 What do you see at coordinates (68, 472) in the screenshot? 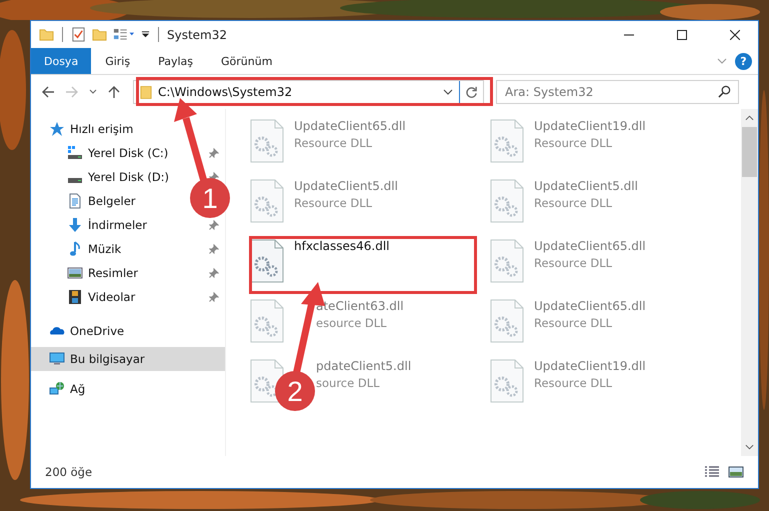
I see `item-count: 200 öğe` at bounding box center [68, 472].